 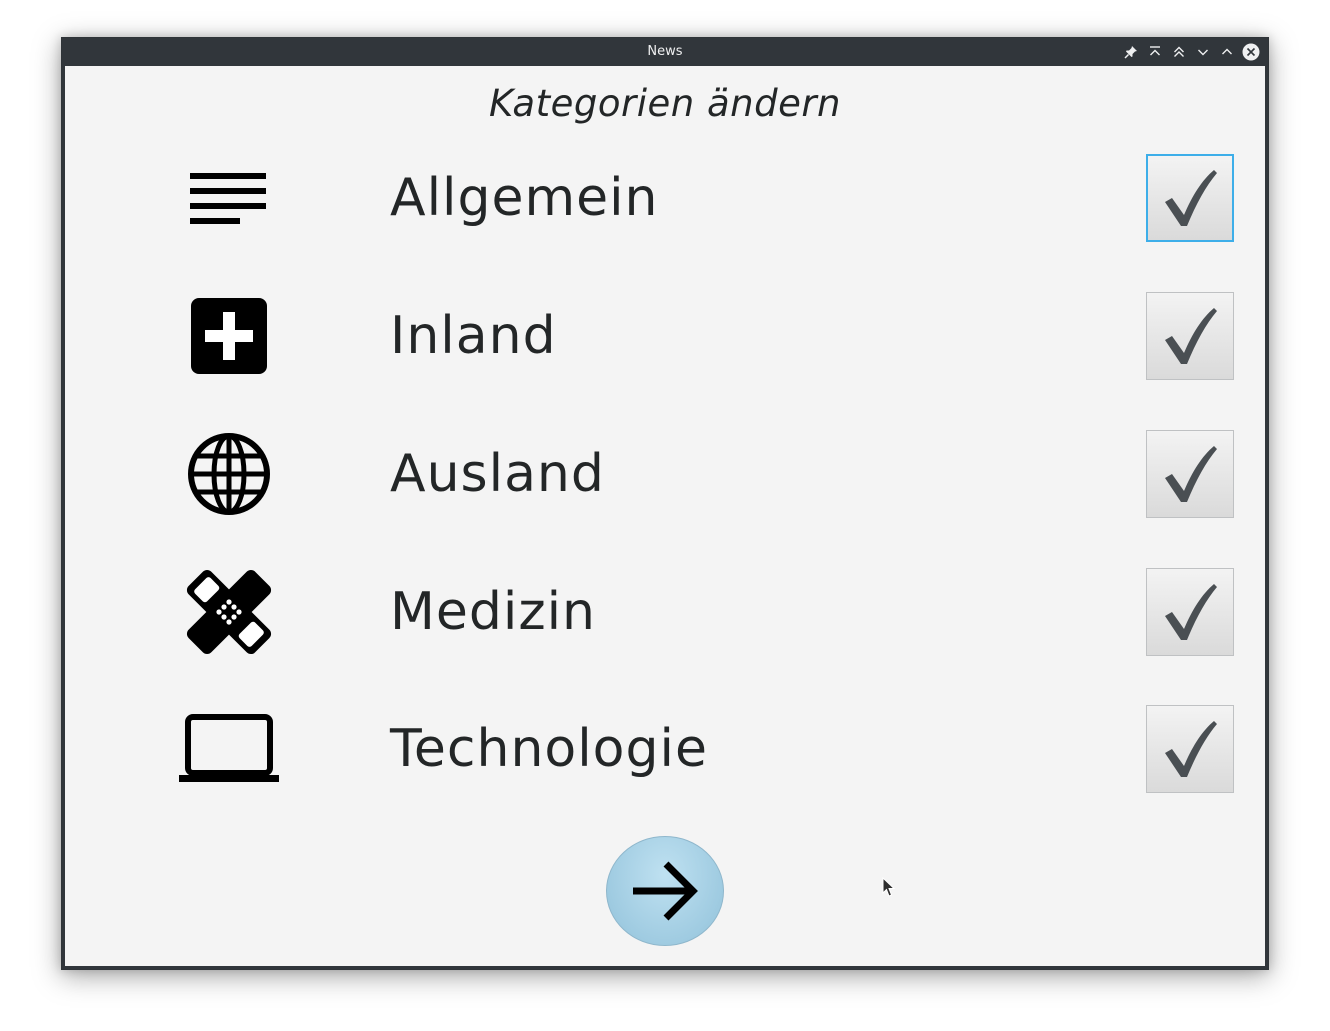 What do you see at coordinates (497, 474) in the screenshot?
I see `category-label: Ausland` at bounding box center [497, 474].